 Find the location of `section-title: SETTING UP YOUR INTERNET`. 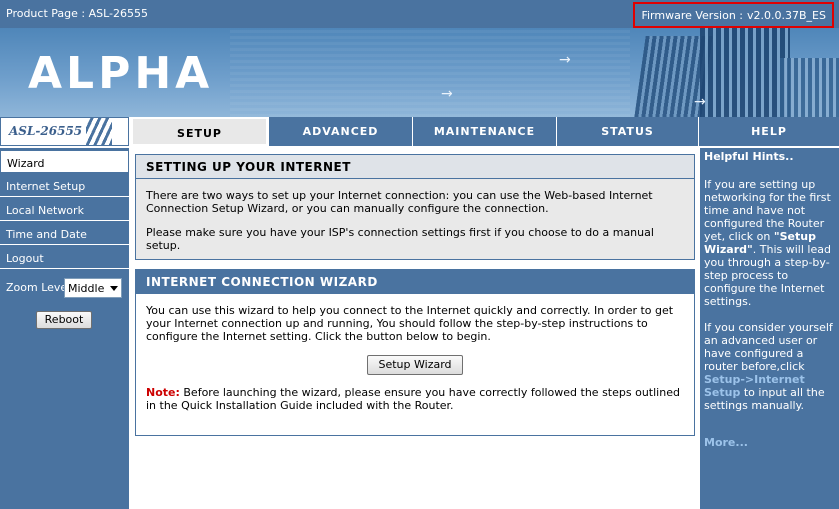

section-title: SETTING UP YOUR INTERNET is located at coordinates (415, 167).